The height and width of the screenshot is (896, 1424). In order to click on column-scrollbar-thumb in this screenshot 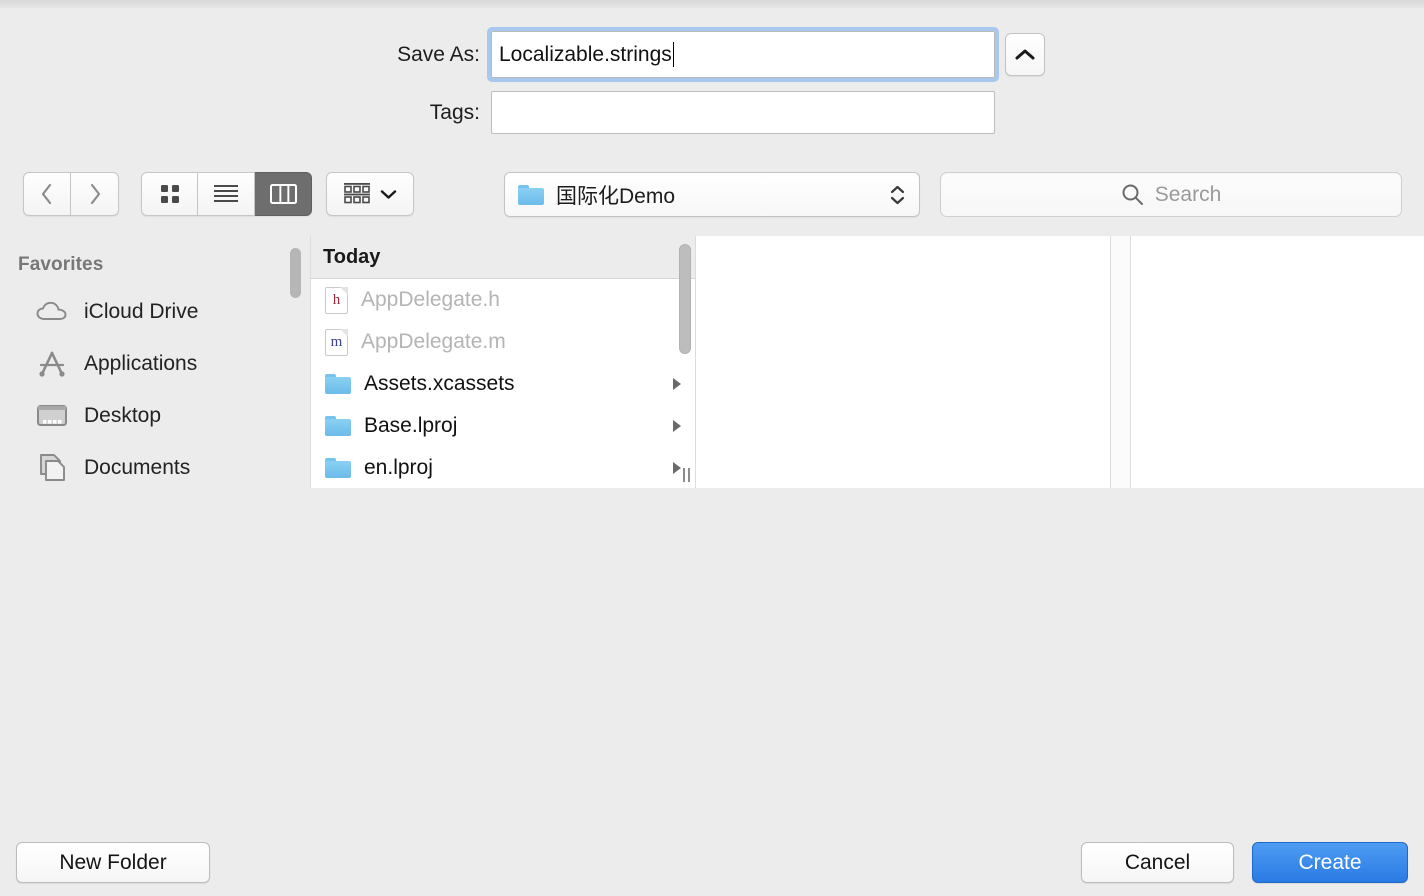, I will do `click(685, 299)`.